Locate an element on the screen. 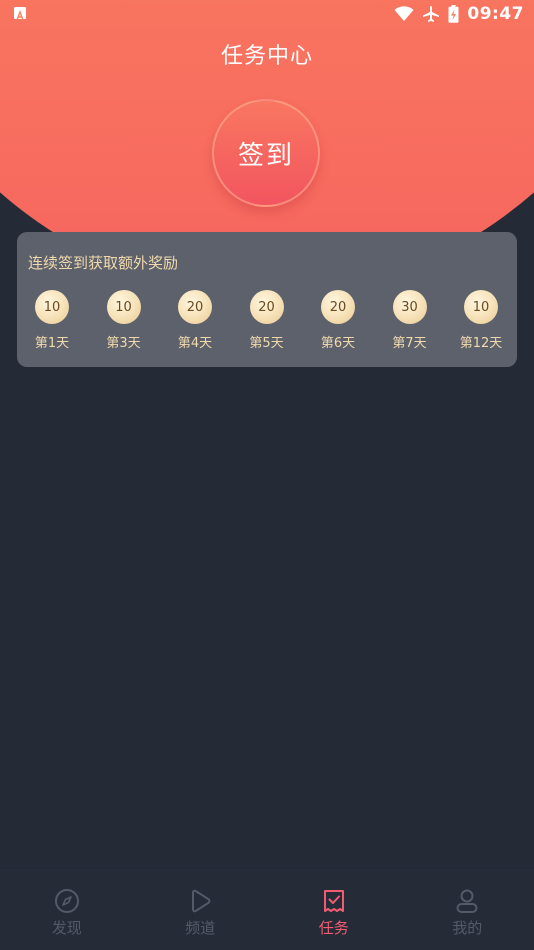  play-icon is located at coordinates (200, 901).